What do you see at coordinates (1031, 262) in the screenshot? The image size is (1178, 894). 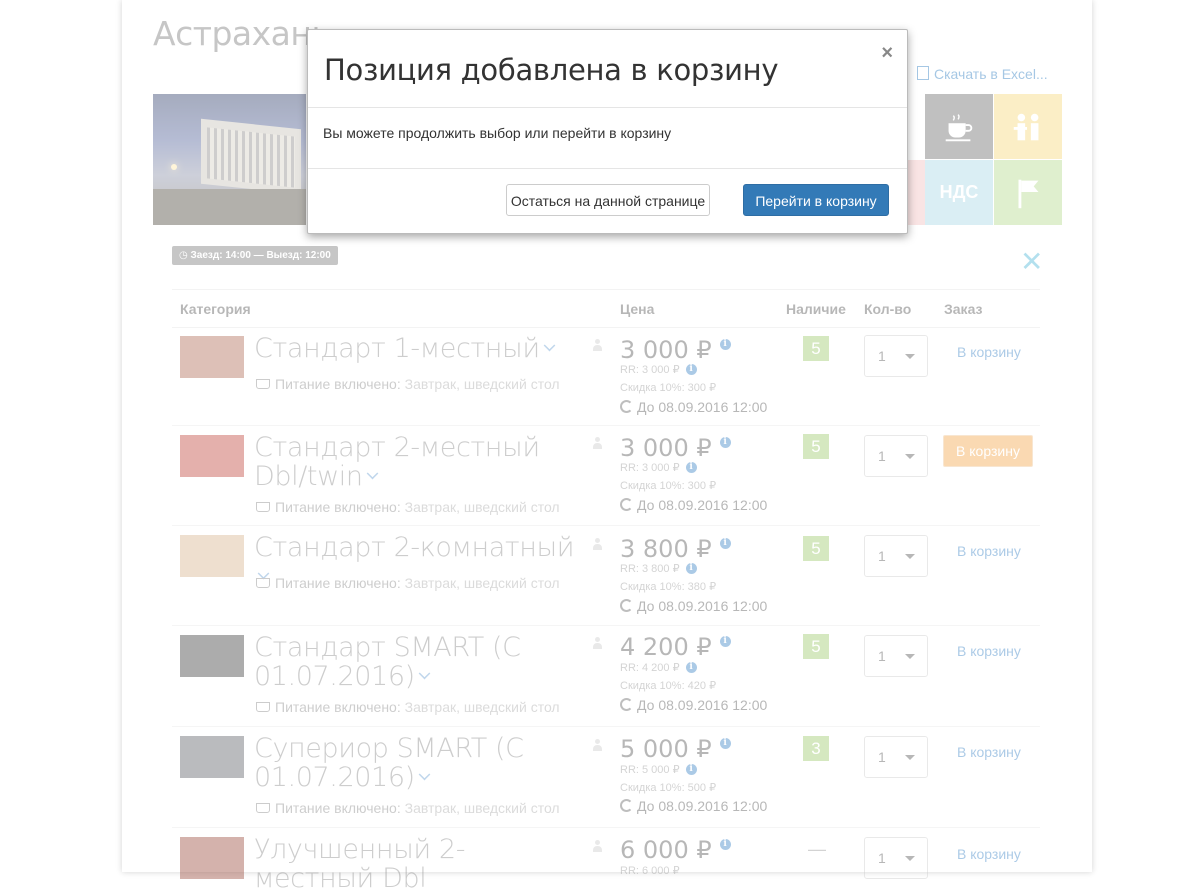 I see `close-icon: ✕` at bounding box center [1031, 262].